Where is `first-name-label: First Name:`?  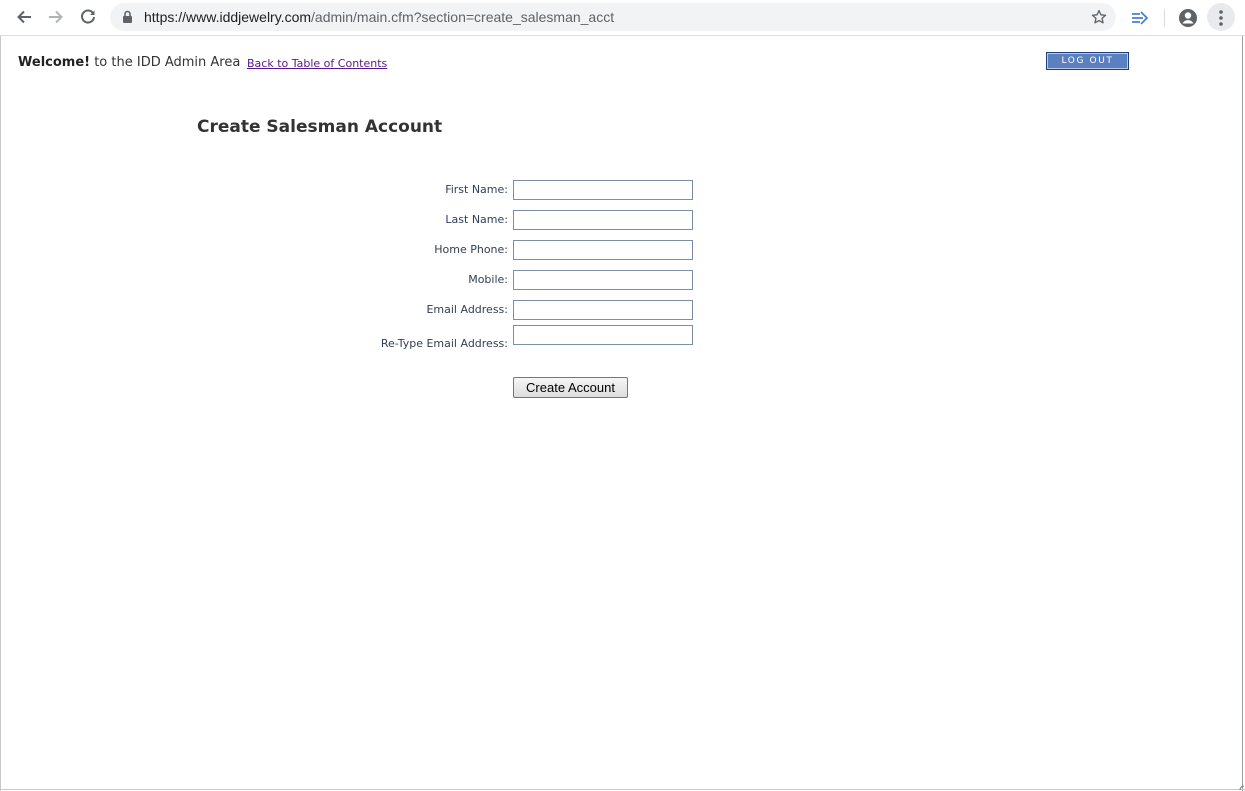
first-name-label: First Name: is located at coordinates (476, 189).